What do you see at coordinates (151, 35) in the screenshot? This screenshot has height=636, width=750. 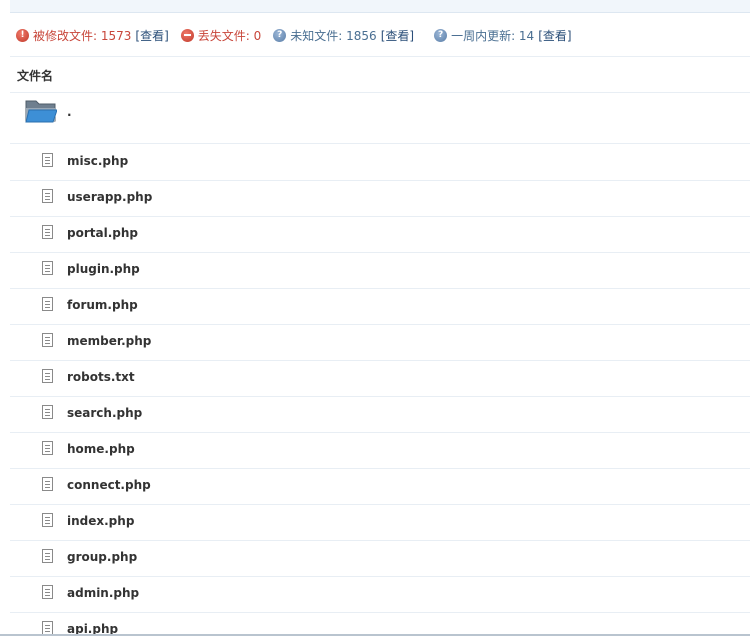 I see `view-modified-link: [查看]` at bounding box center [151, 35].